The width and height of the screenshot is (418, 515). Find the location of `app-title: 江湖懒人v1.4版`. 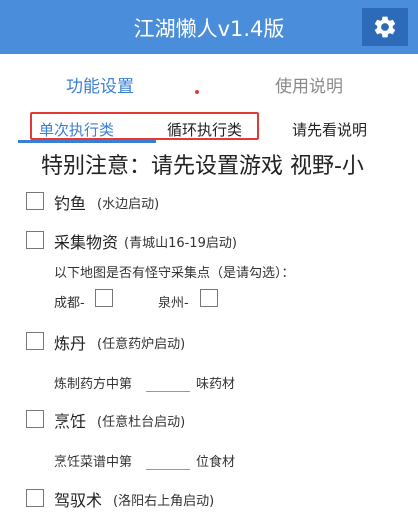

app-title: 江湖懒人v1.4版 is located at coordinates (209, 29).